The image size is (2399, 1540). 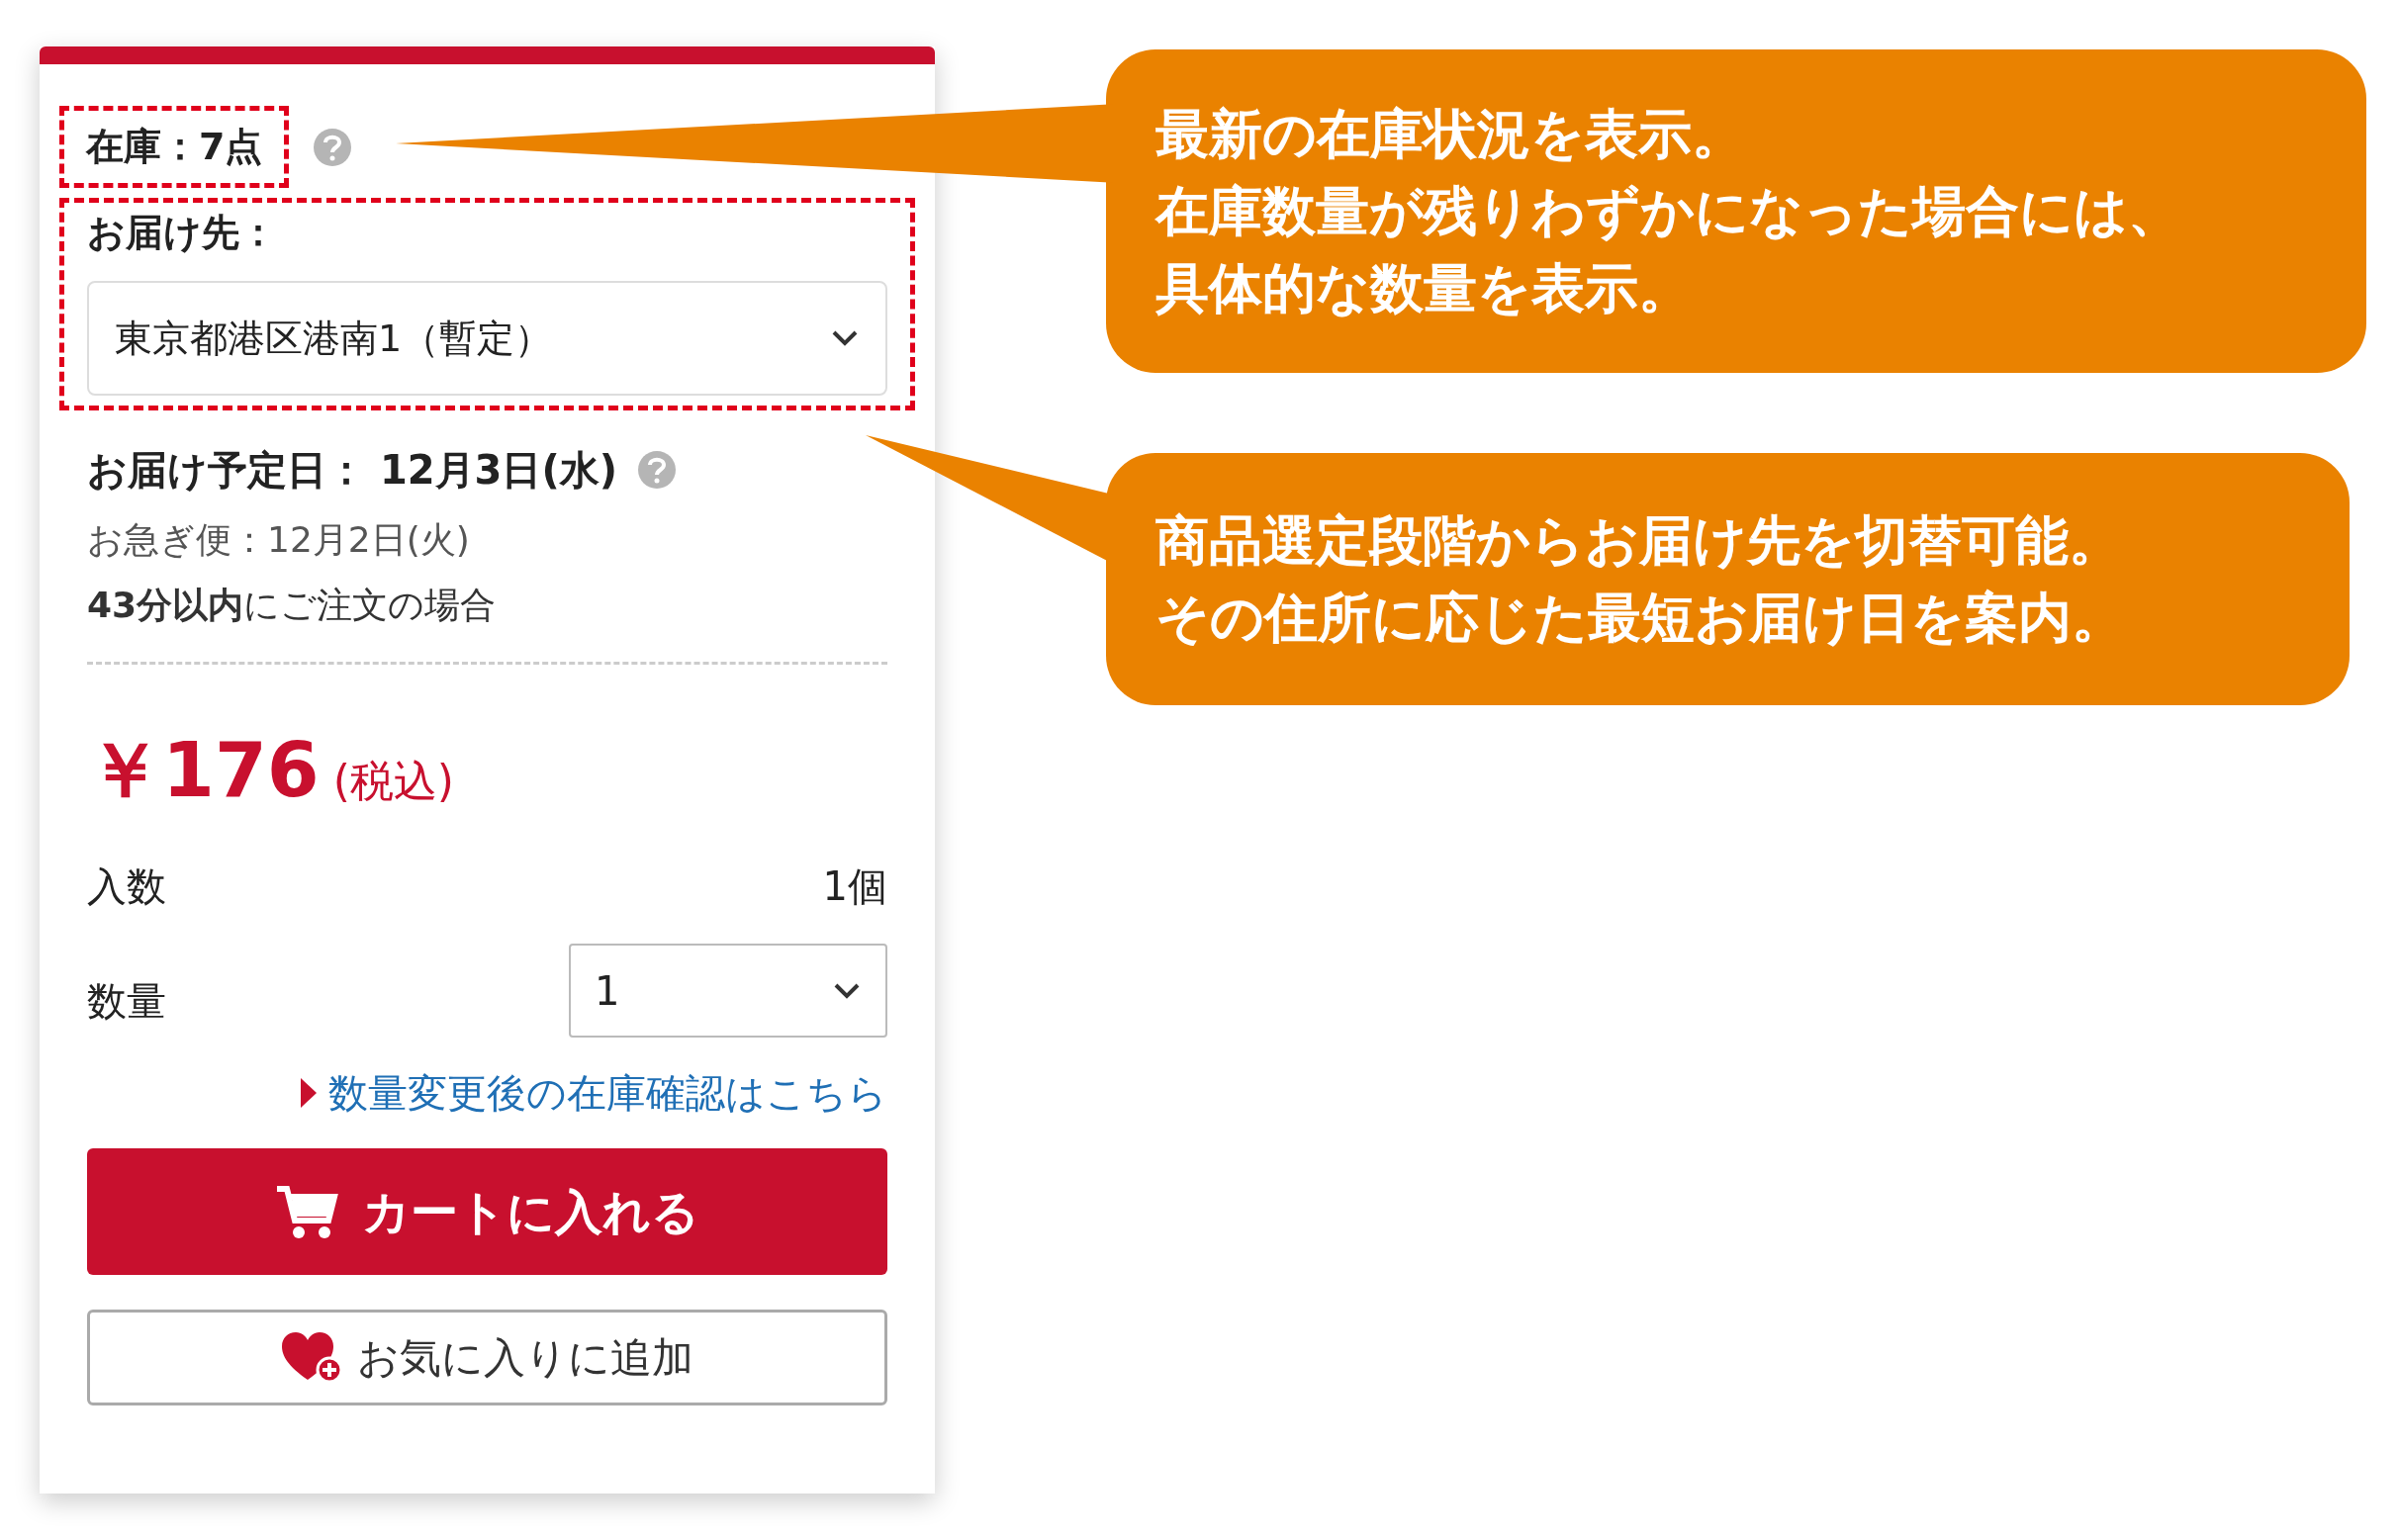 I want to click on contents-label: 入数, so click(x=126, y=886).